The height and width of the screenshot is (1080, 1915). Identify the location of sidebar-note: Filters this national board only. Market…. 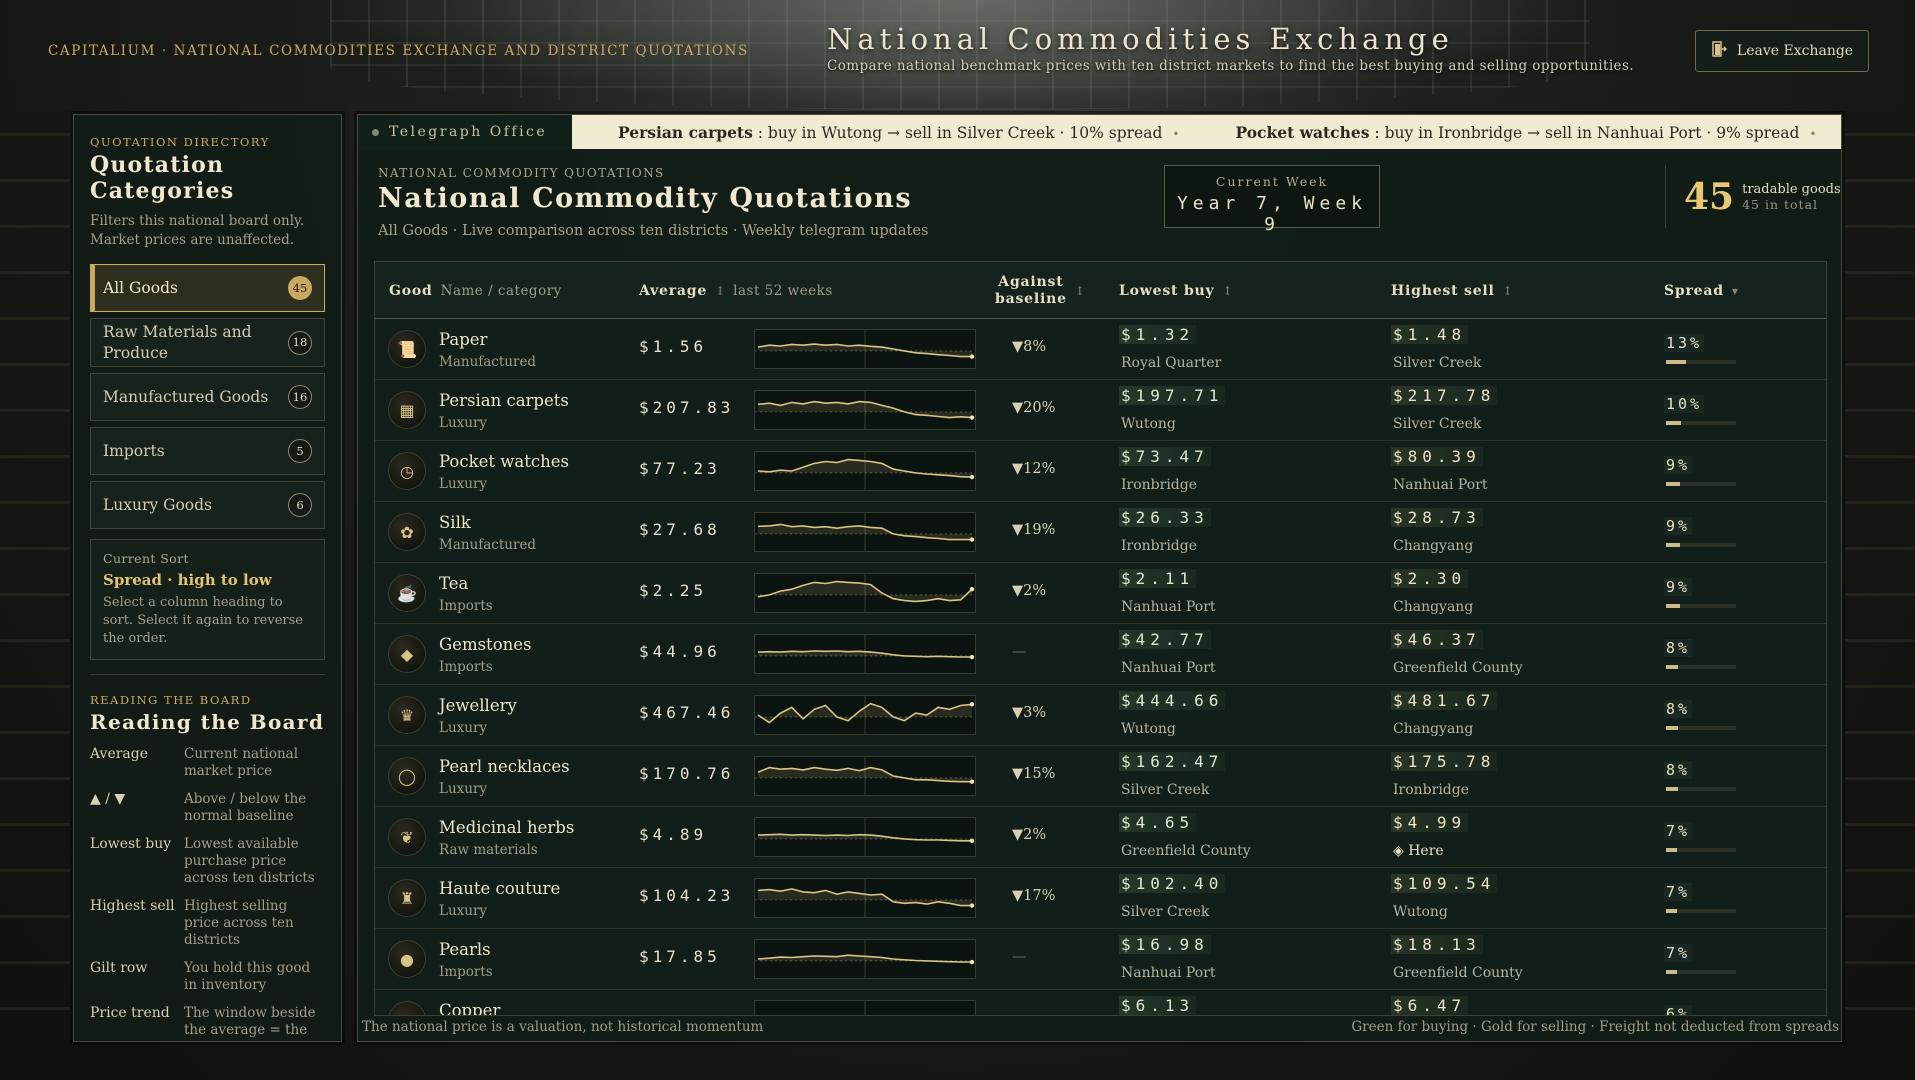
(197, 230).